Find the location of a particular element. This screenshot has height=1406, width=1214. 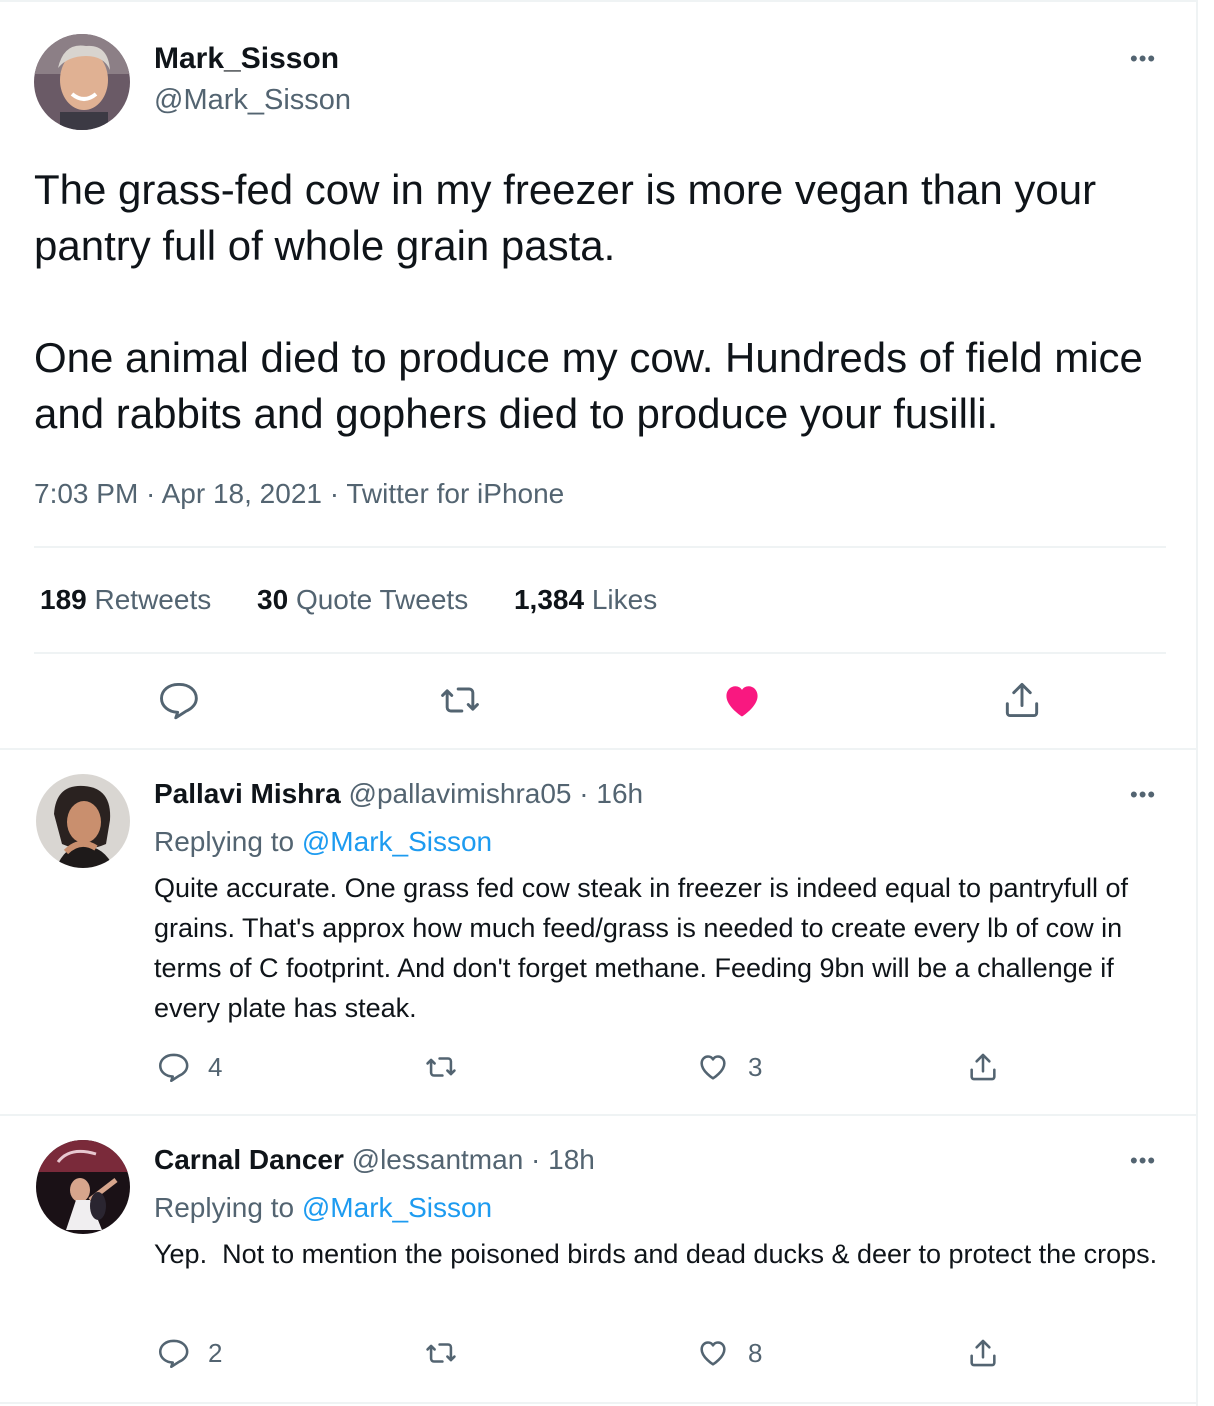

reply-actions: 4 3 is located at coordinates (604, 1070).